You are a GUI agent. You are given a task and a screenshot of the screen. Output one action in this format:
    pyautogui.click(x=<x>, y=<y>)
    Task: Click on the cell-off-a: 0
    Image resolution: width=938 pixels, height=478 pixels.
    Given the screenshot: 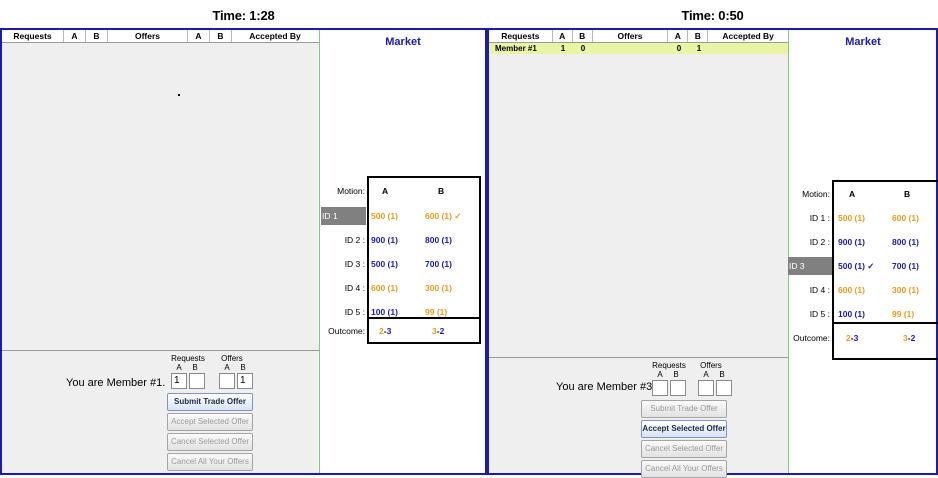 What is the action you would take?
    pyautogui.click(x=679, y=48)
    